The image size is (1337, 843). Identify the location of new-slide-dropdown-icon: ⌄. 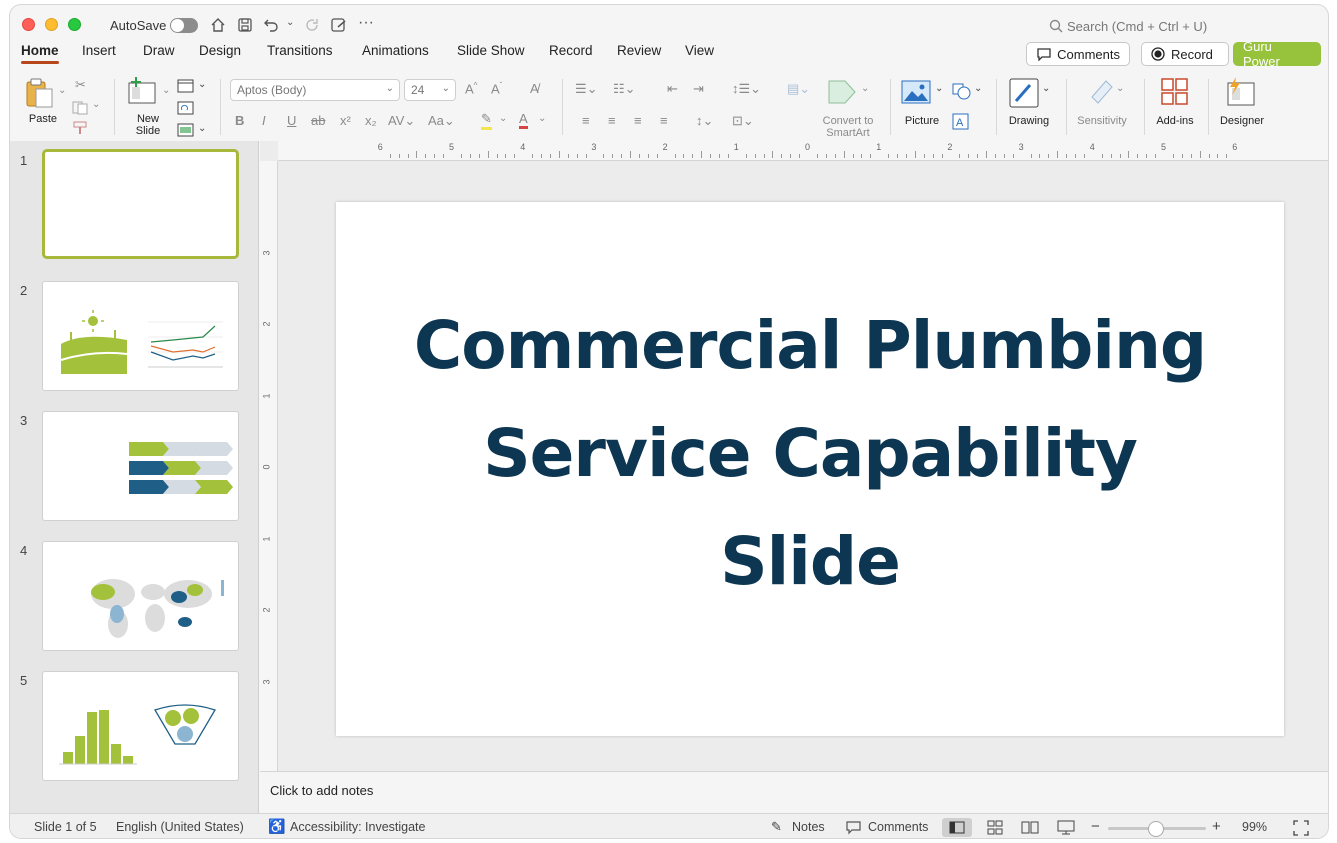
(166, 90).